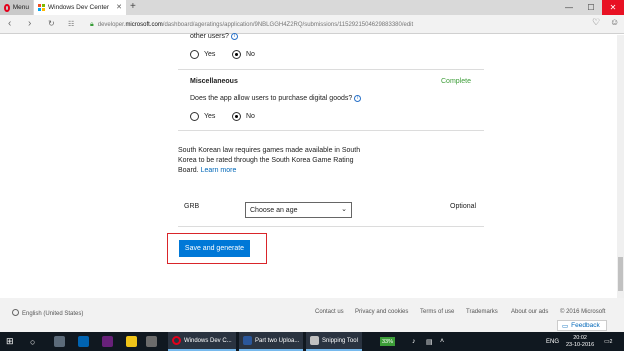 The image size is (624, 351). What do you see at coordinates (388, 341) in the screenshot?
I see `battery-indicator: 33%` at bounding box center [388, 341].